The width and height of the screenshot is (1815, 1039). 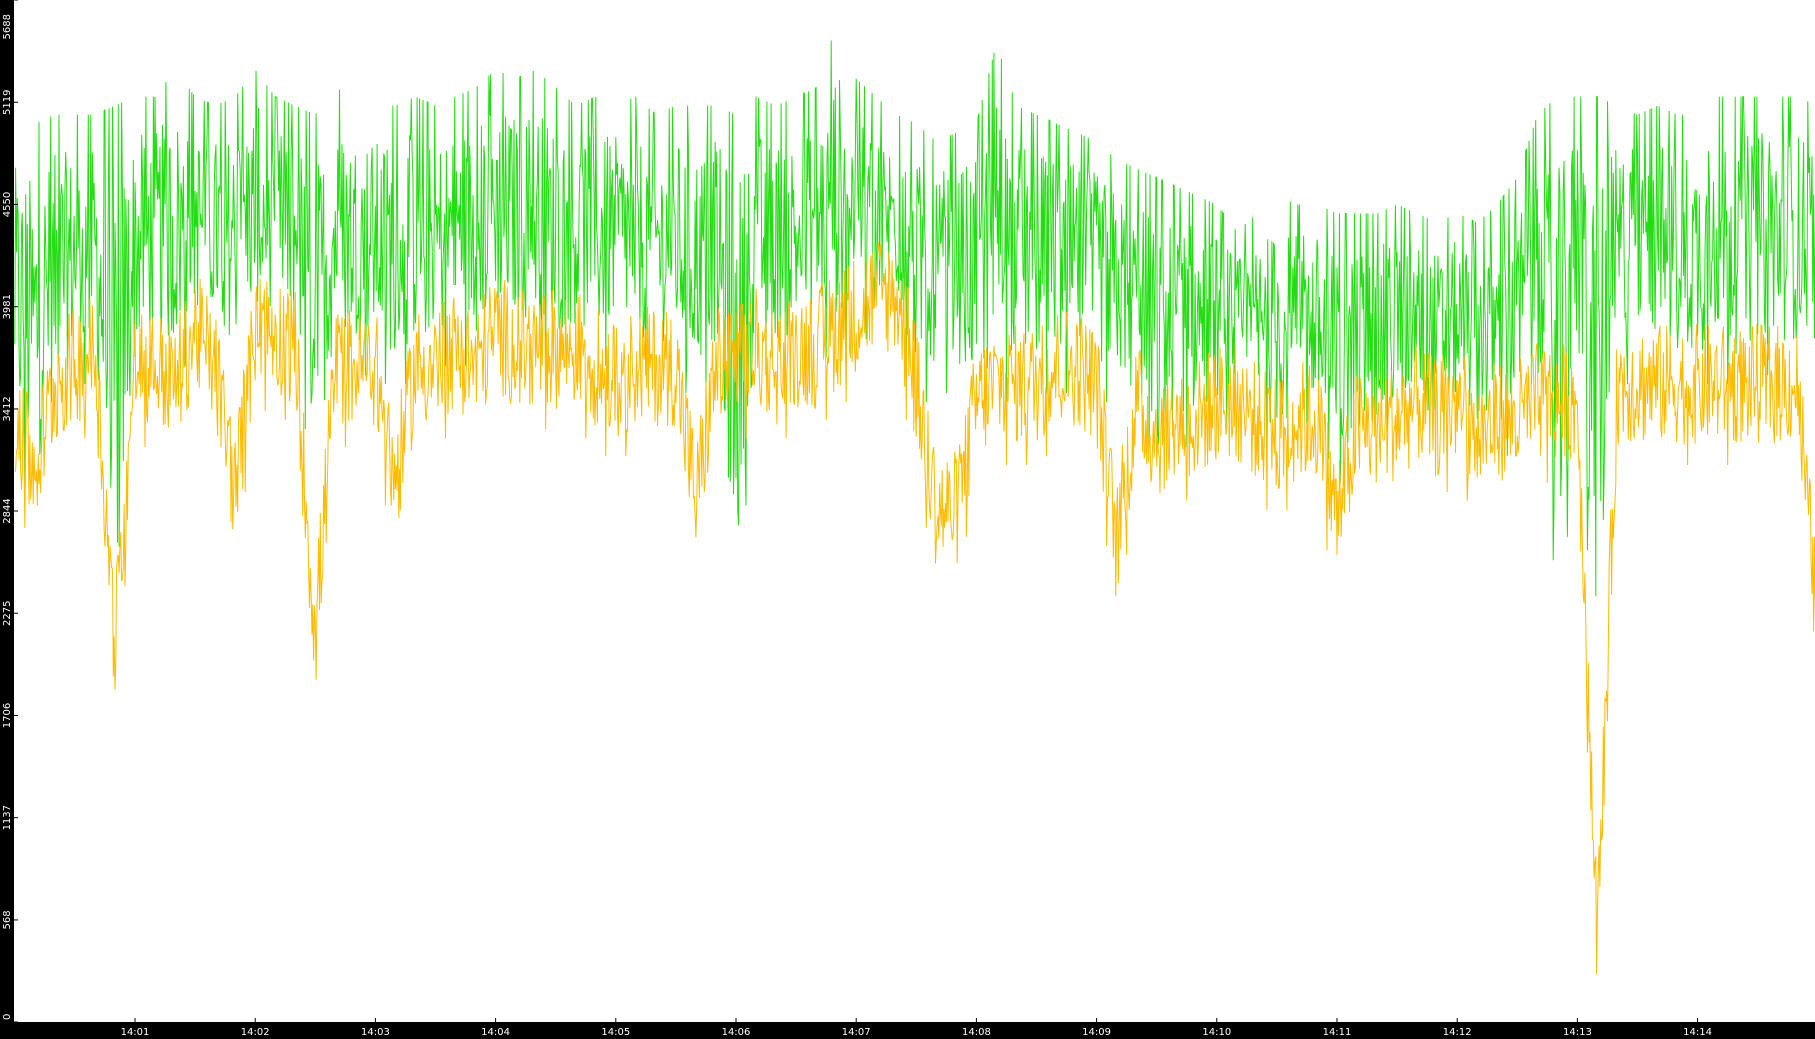 What do you see at coordinates (7, 715) in the screenshot?
I see `y-tick-label: 1706` at bounding box center [7, 715].